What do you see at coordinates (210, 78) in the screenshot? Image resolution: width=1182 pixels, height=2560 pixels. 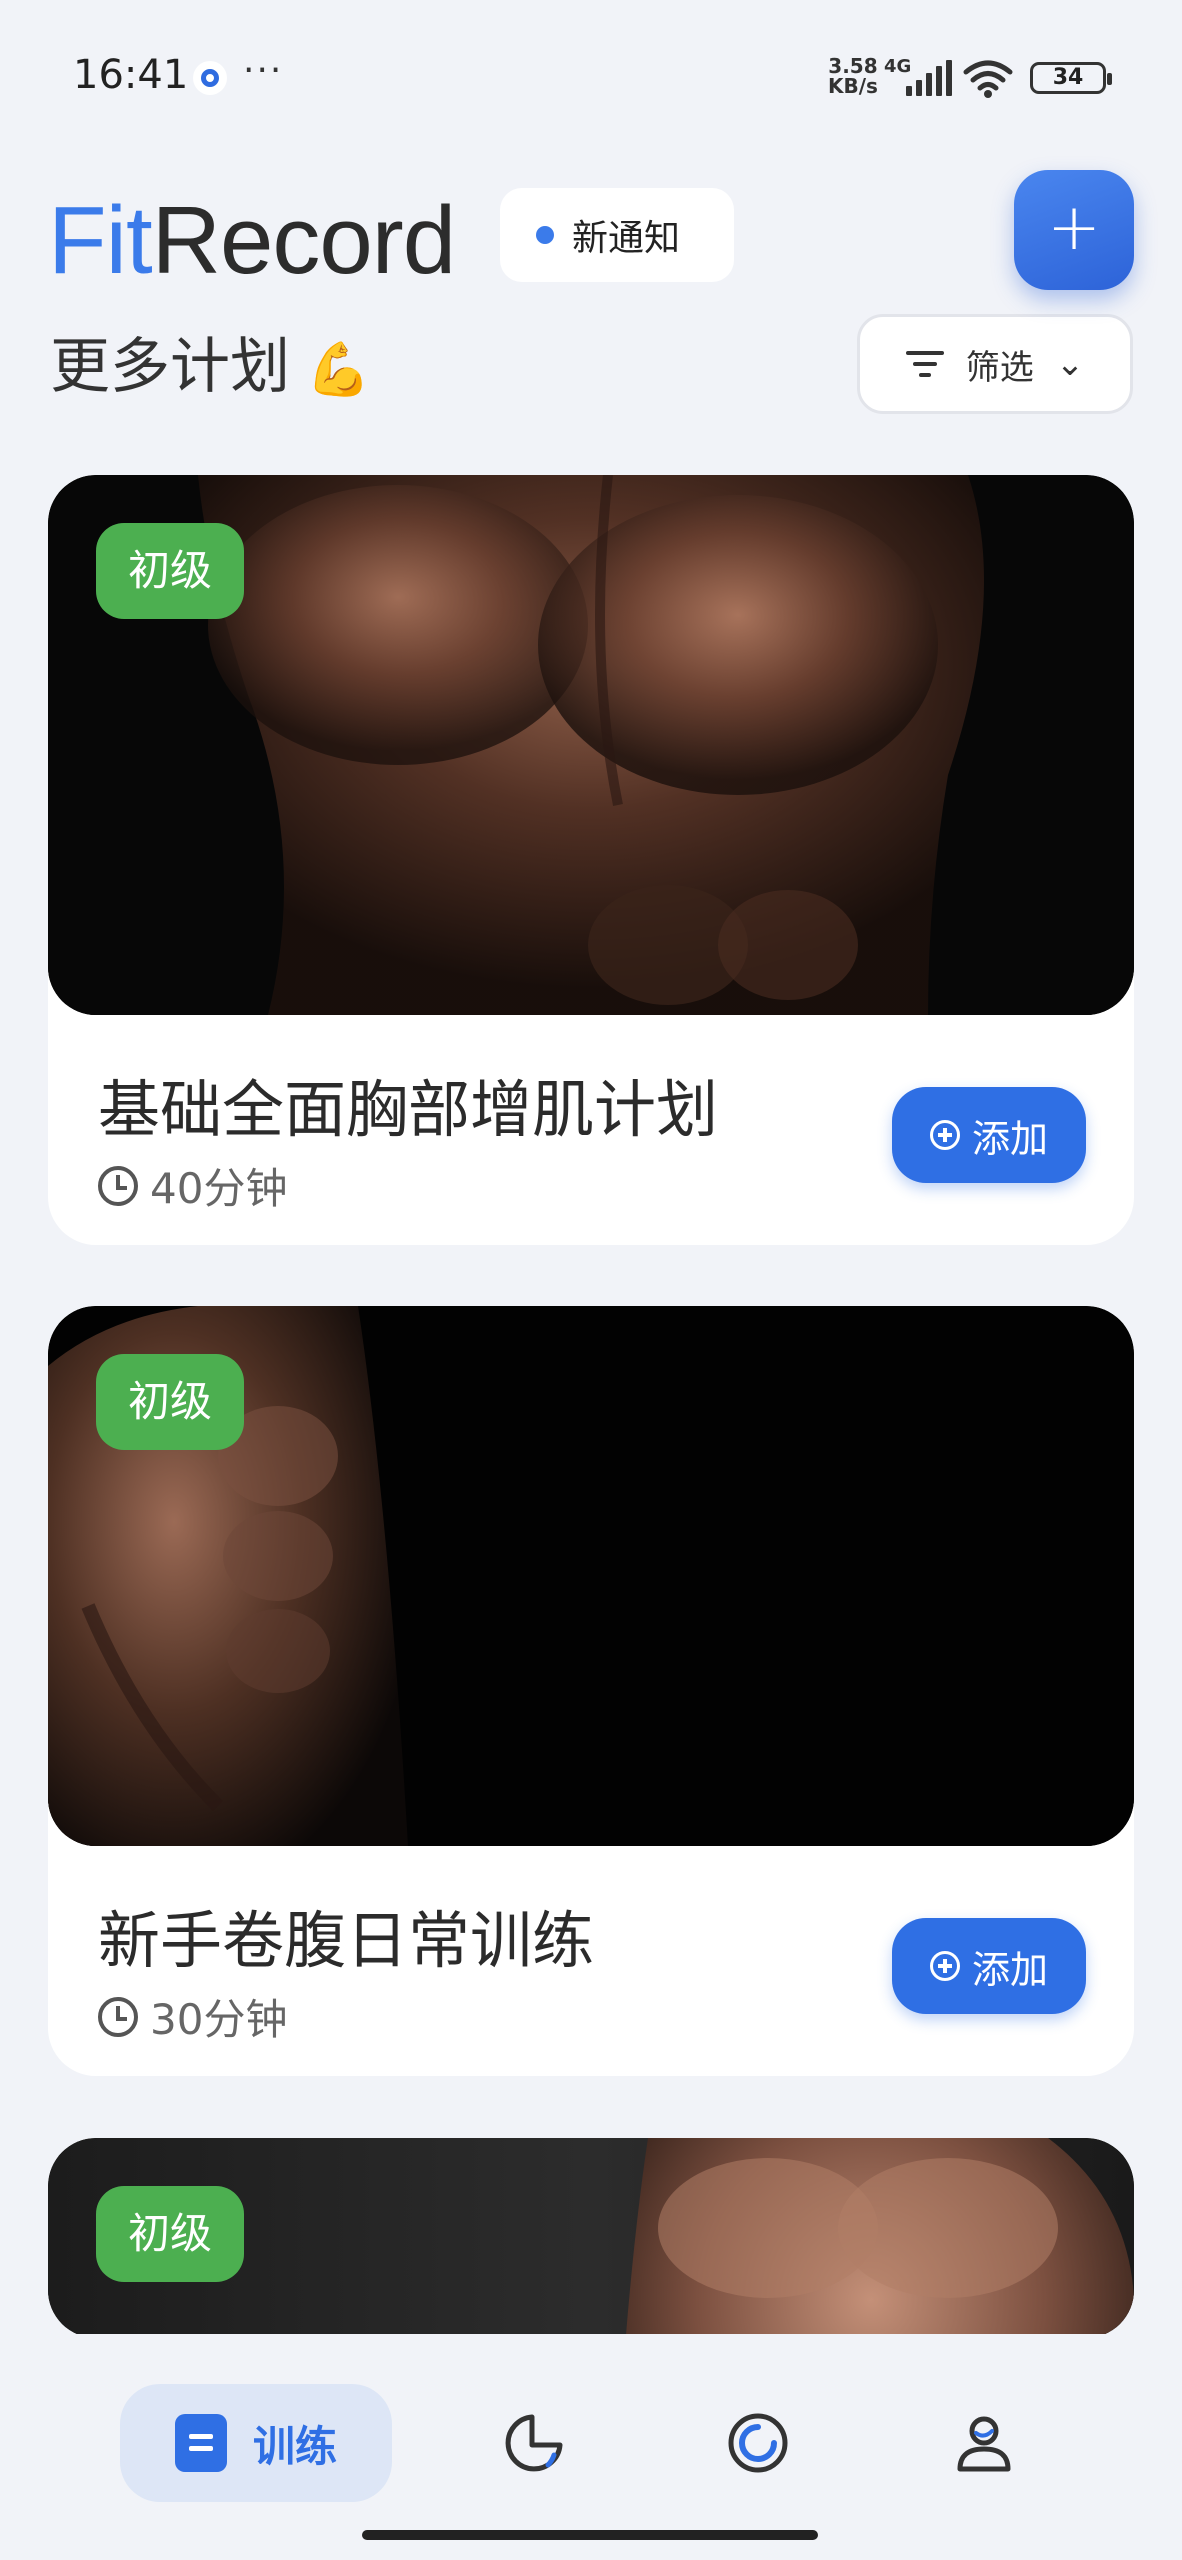 I see `app-notification-icon` at bounding box center [210, 78].